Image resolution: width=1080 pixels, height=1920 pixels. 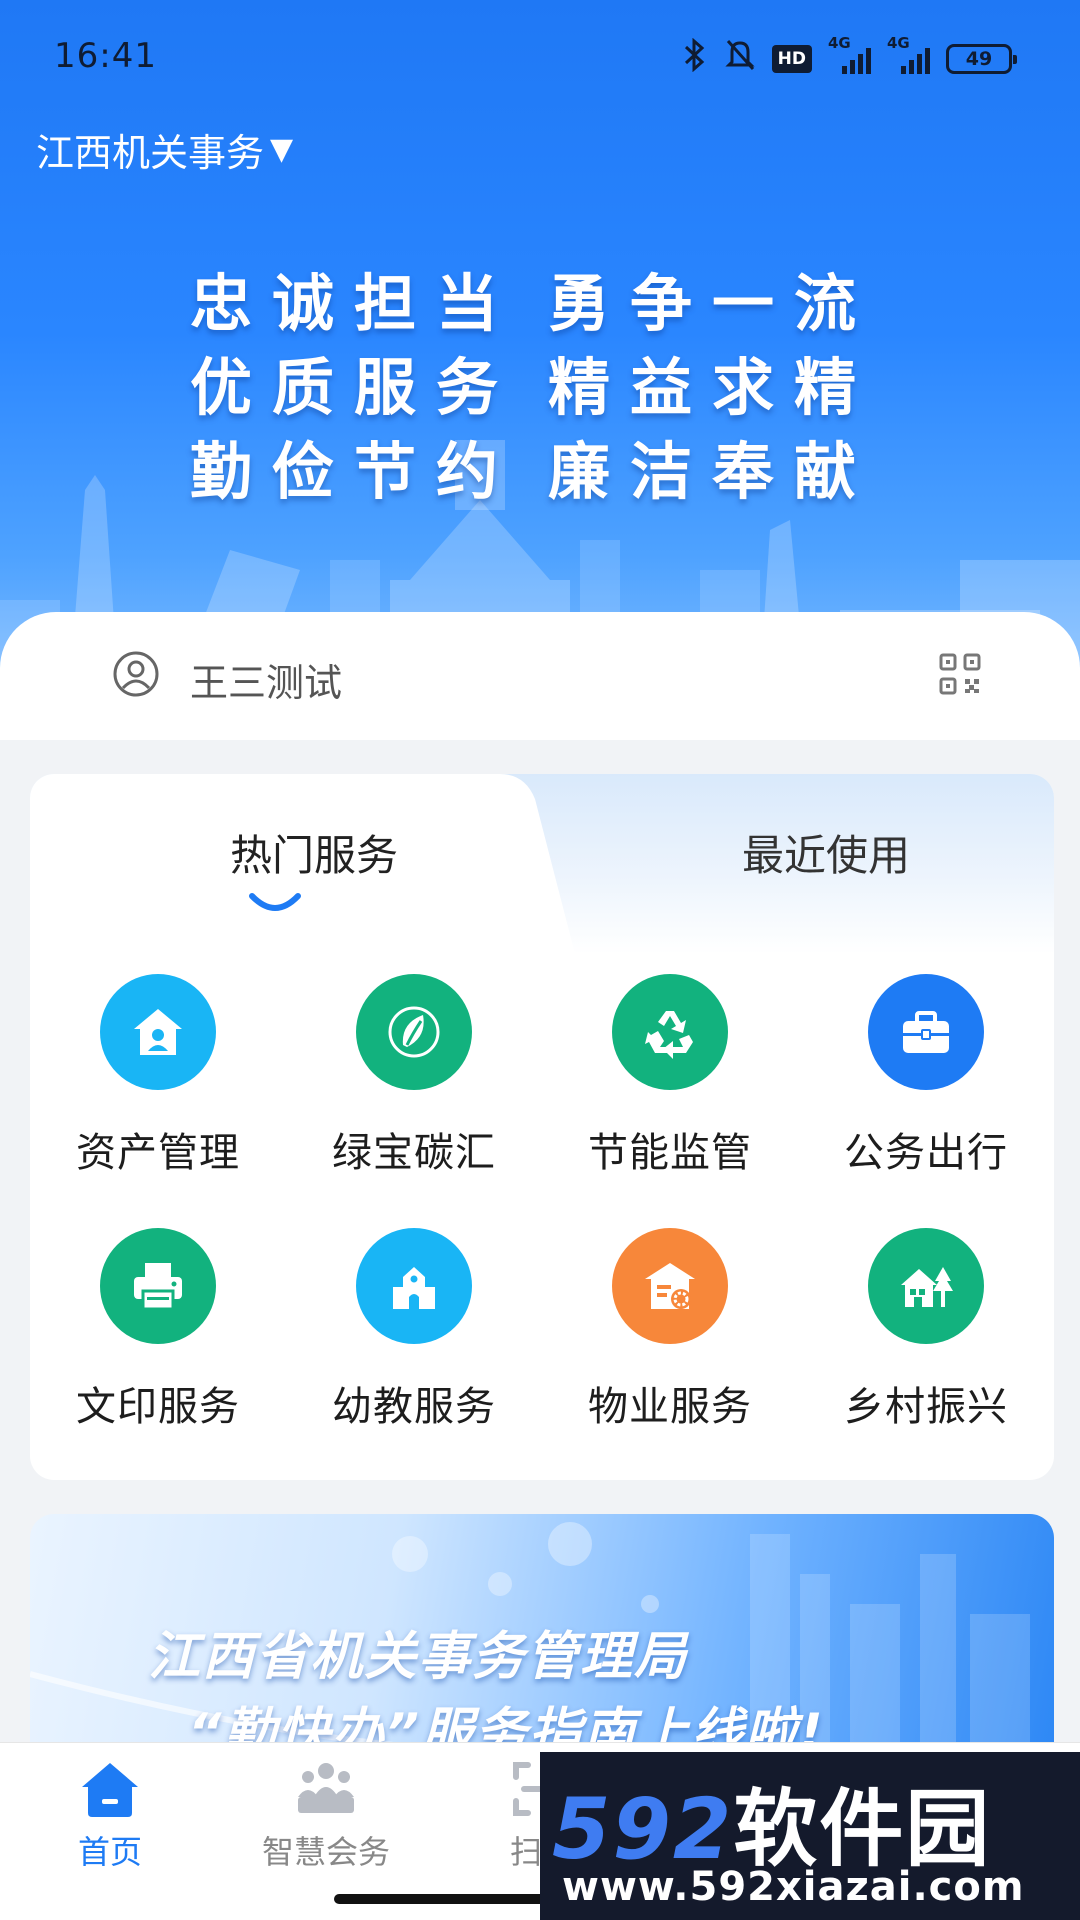 I want to click on status-time: 16:41, so click(x=105, y=56).